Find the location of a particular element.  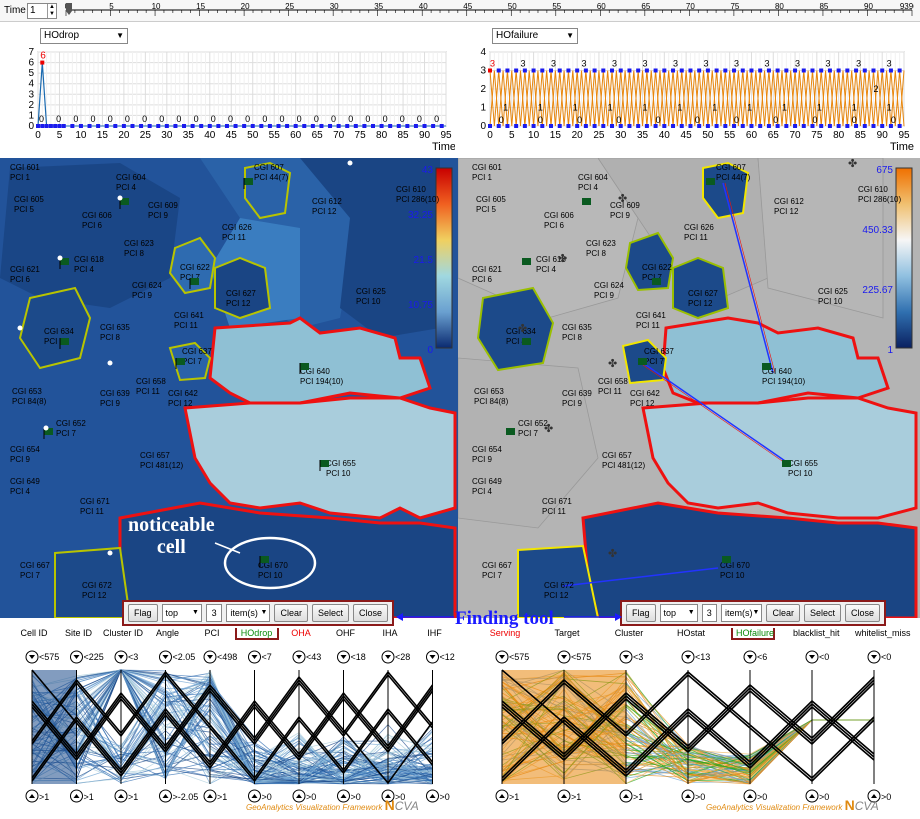

axis-name: PCI is located at coordinates (212, 633).